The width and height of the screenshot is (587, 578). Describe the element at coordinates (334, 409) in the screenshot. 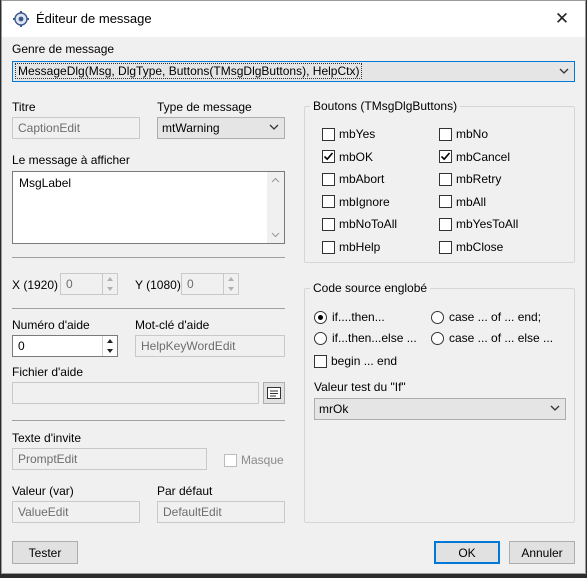

I see `valeur-test-value: mrOk` at that location.